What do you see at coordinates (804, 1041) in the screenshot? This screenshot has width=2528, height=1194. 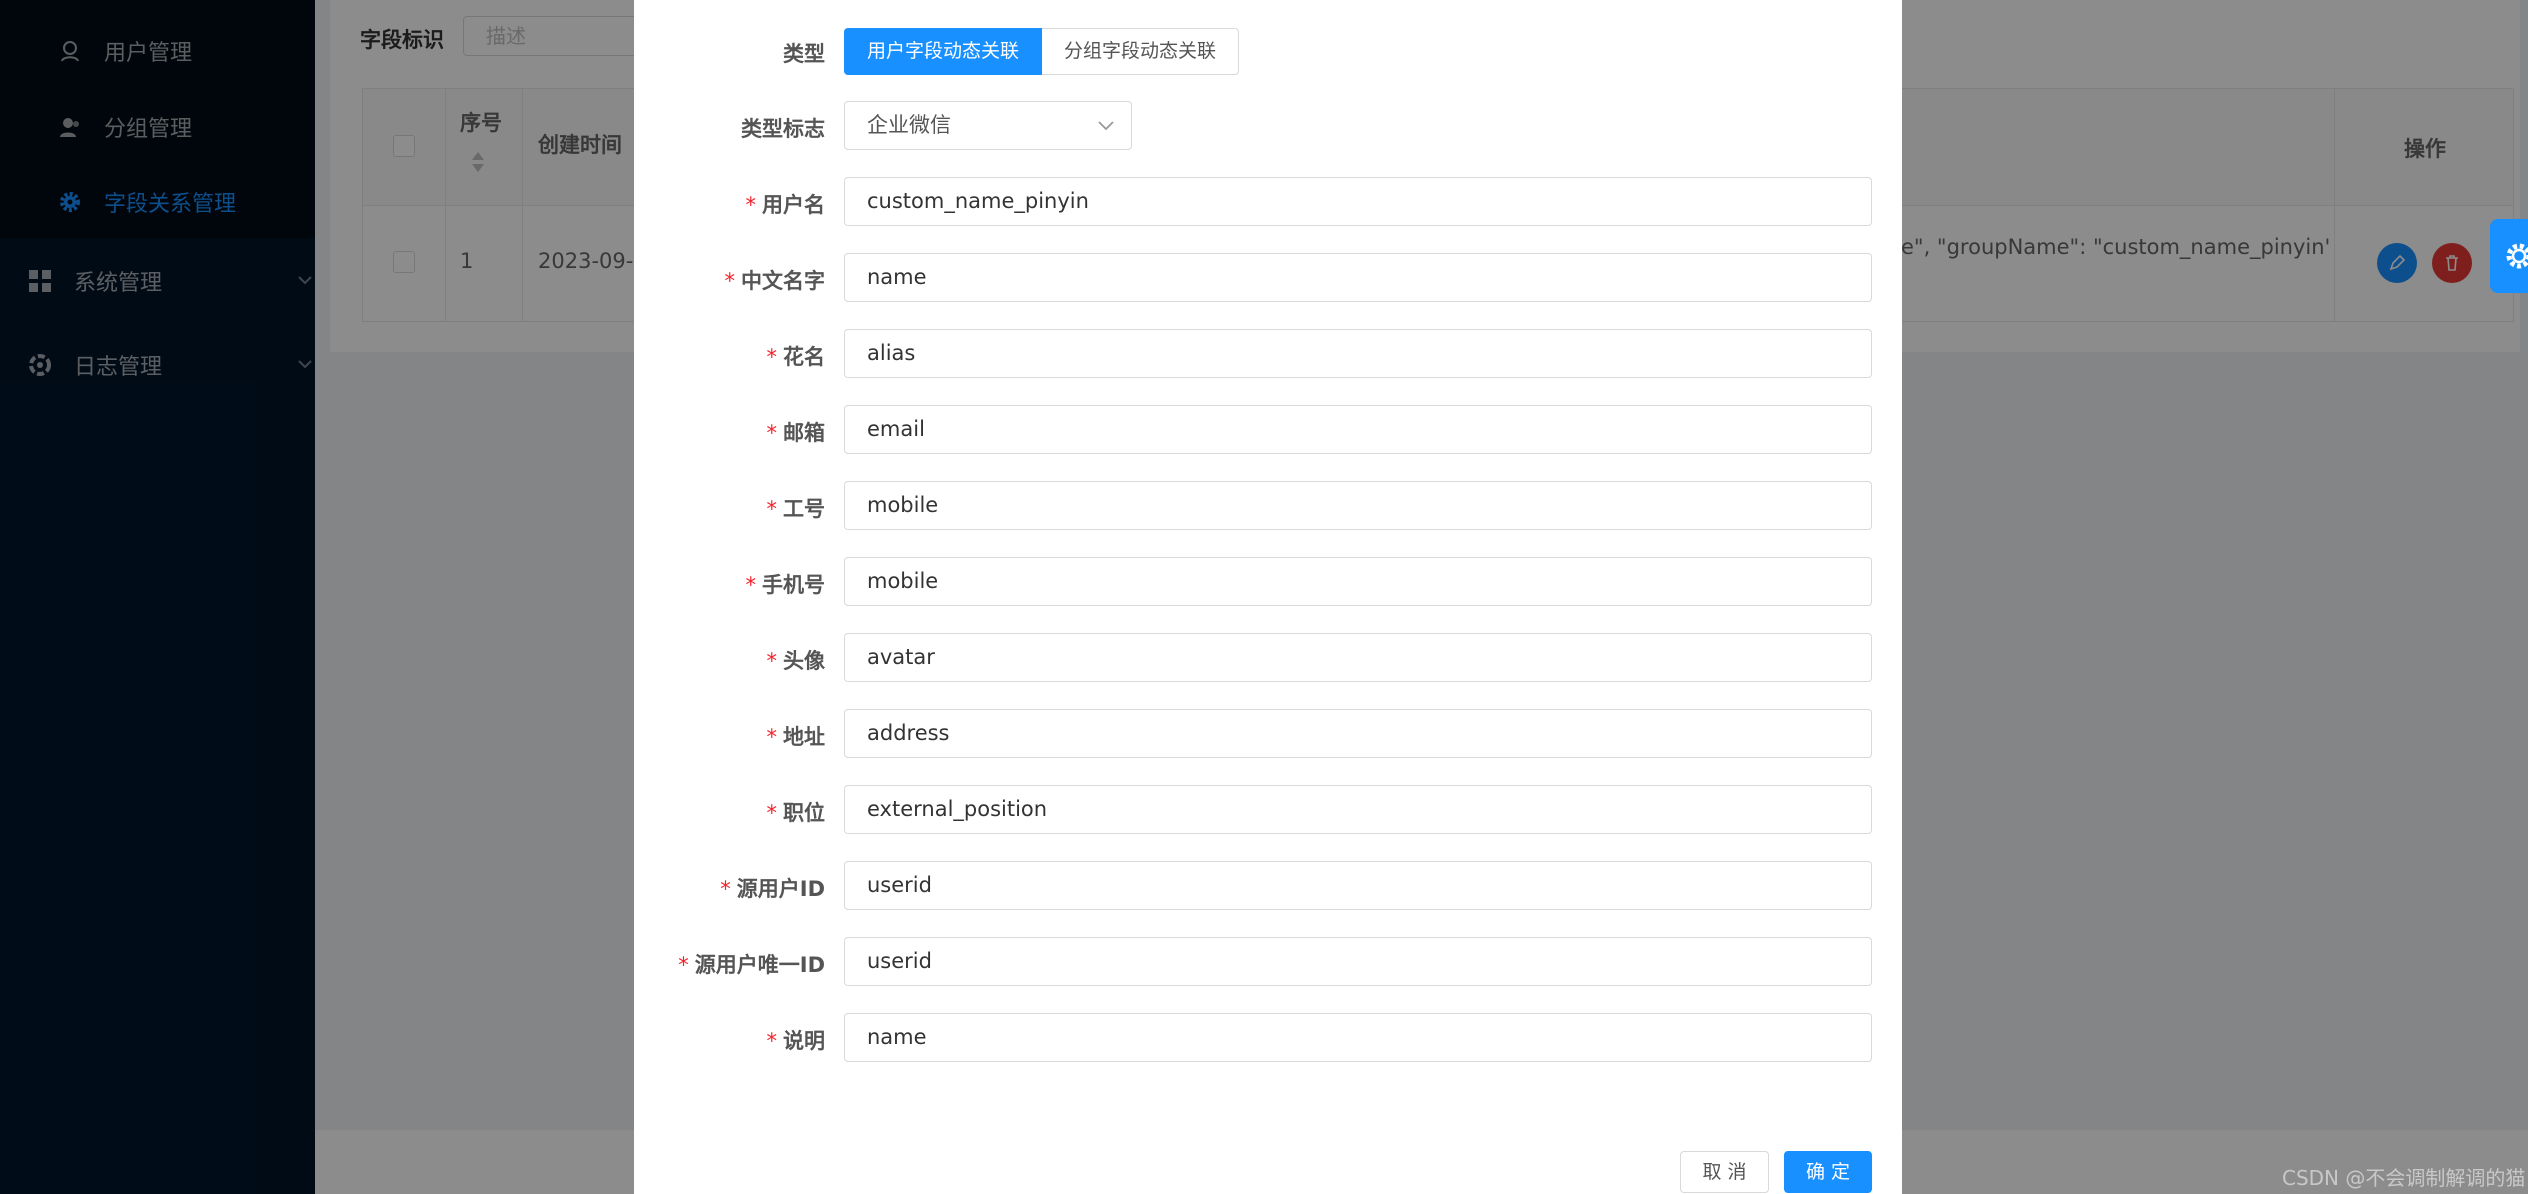 I see `field-label-text: 说明` at bounding box center [804, 1041].